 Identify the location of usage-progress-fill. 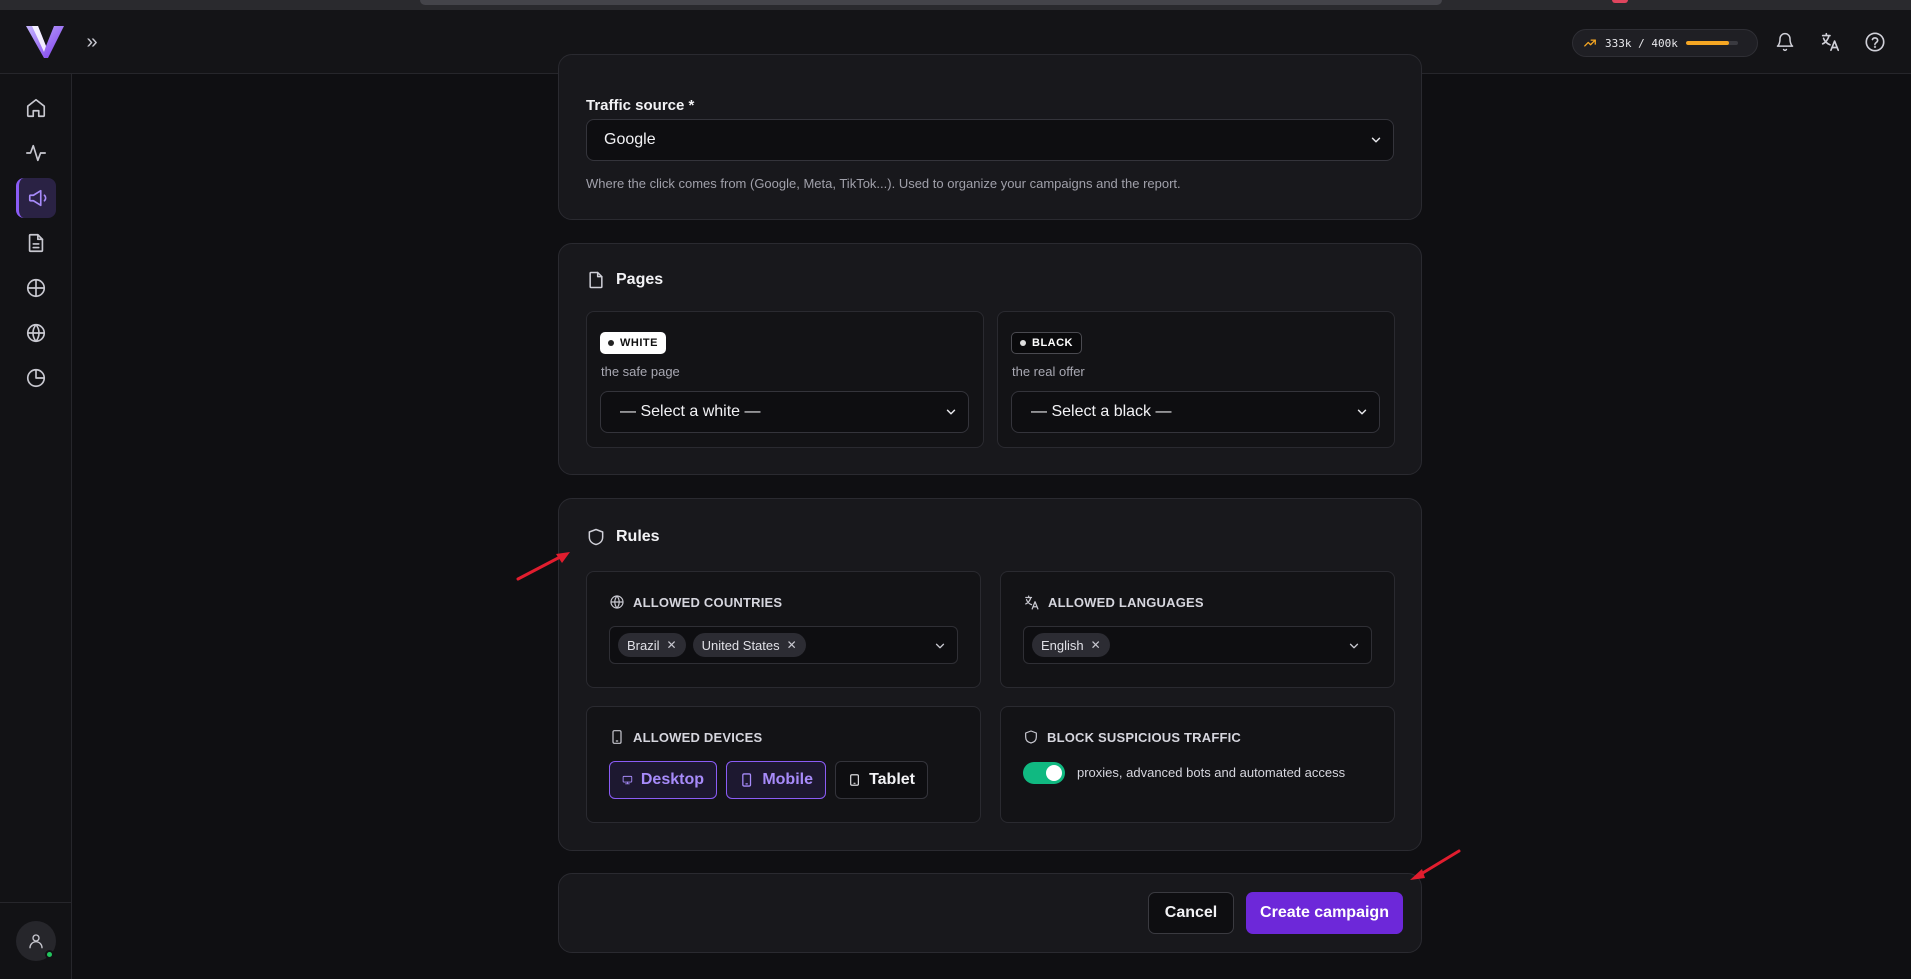
(1707, 43).